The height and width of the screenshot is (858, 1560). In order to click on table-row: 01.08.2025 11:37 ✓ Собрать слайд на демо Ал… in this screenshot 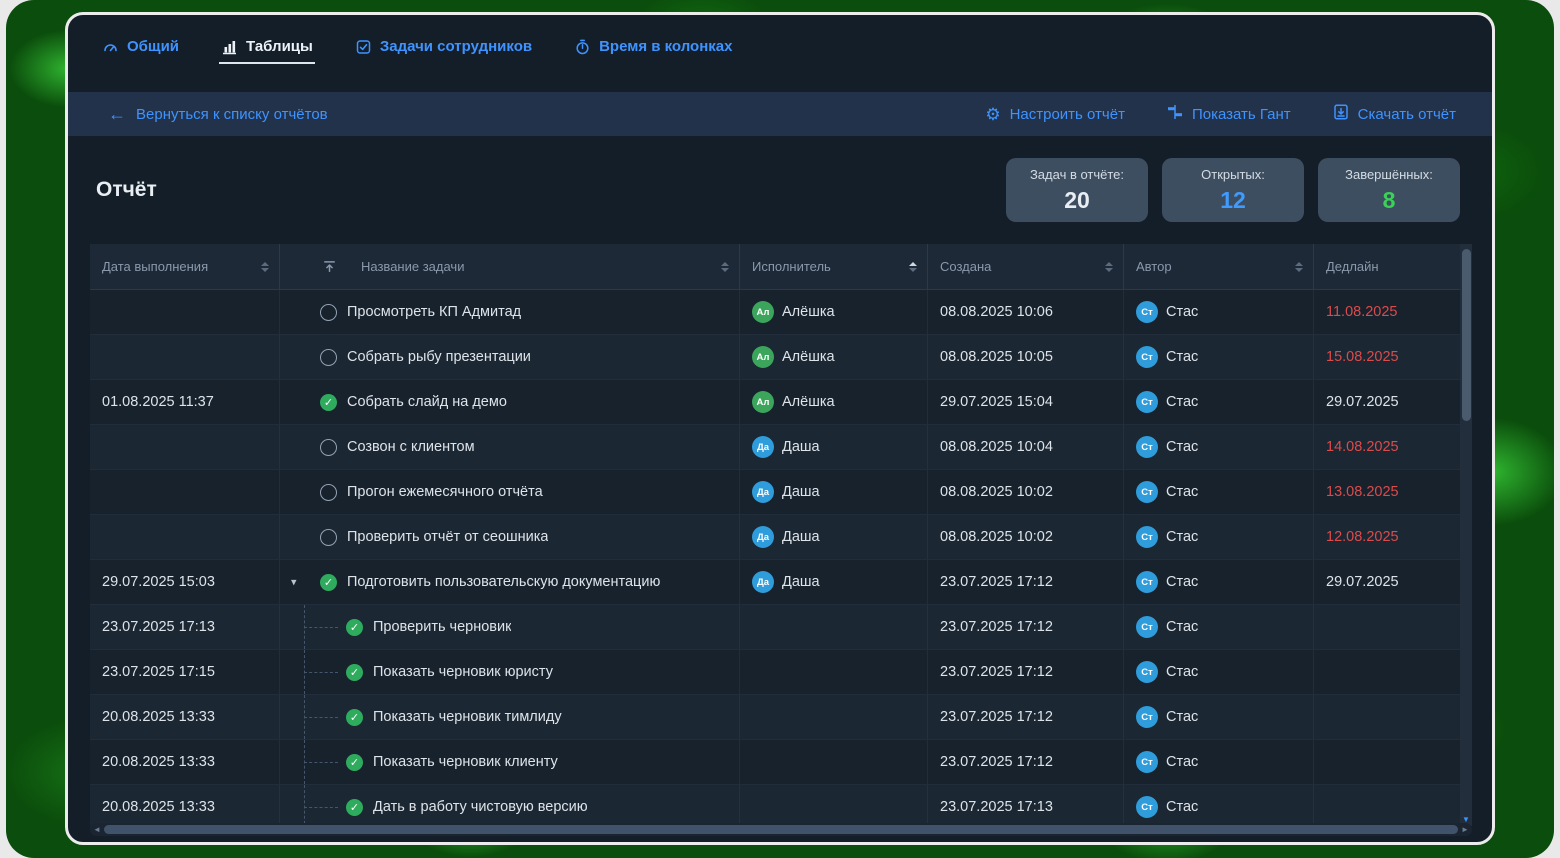, I will do `click(775, 402)`.